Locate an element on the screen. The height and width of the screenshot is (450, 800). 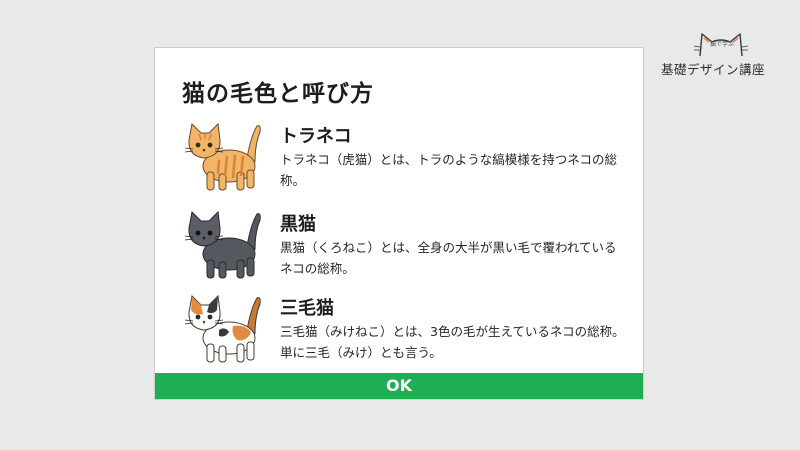
orange-tabby-cat-icon is located at coordinates (222, 156).